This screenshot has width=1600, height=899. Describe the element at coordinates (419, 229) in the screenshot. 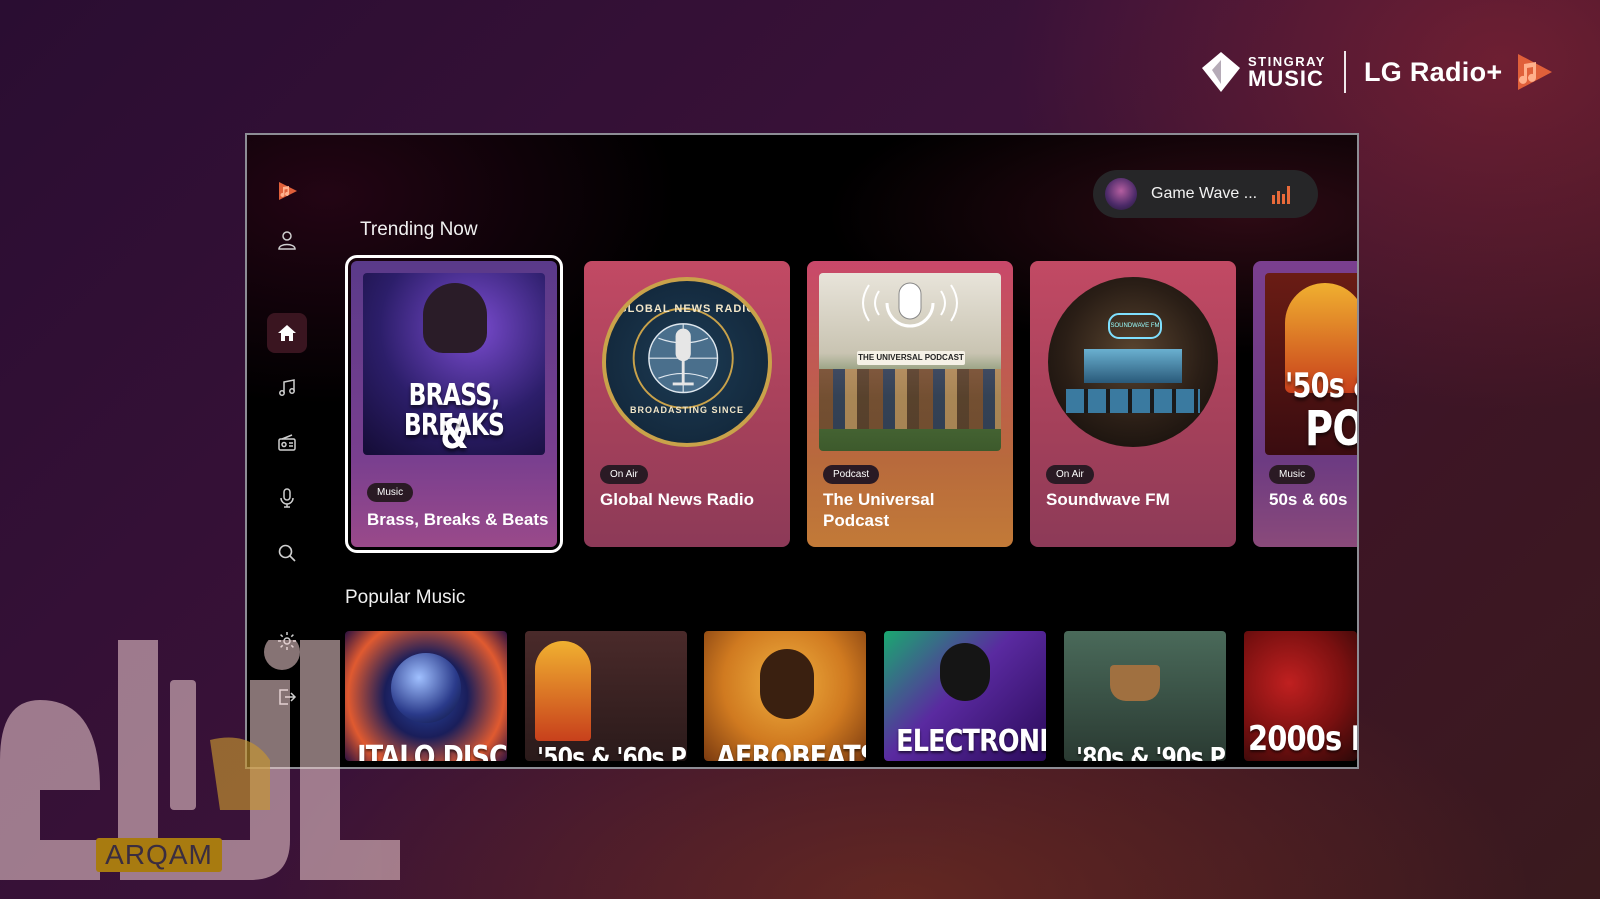

I see `trending-section-title: Trending Now` at that location.